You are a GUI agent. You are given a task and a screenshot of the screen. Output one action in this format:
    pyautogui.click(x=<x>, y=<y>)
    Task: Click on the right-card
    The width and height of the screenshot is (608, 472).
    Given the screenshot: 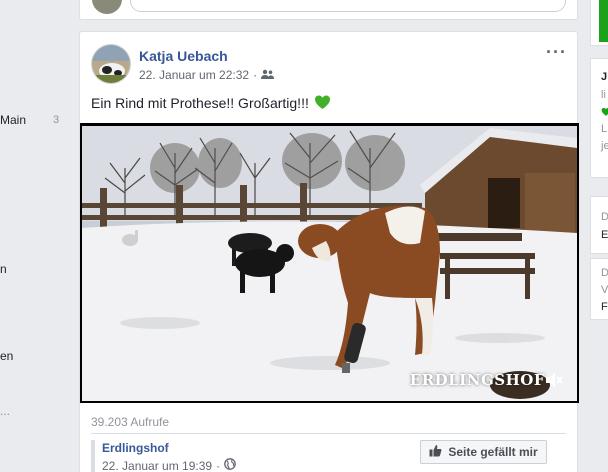 What is the action you would take?
    pyautogui.click(x=599, y=23)
    